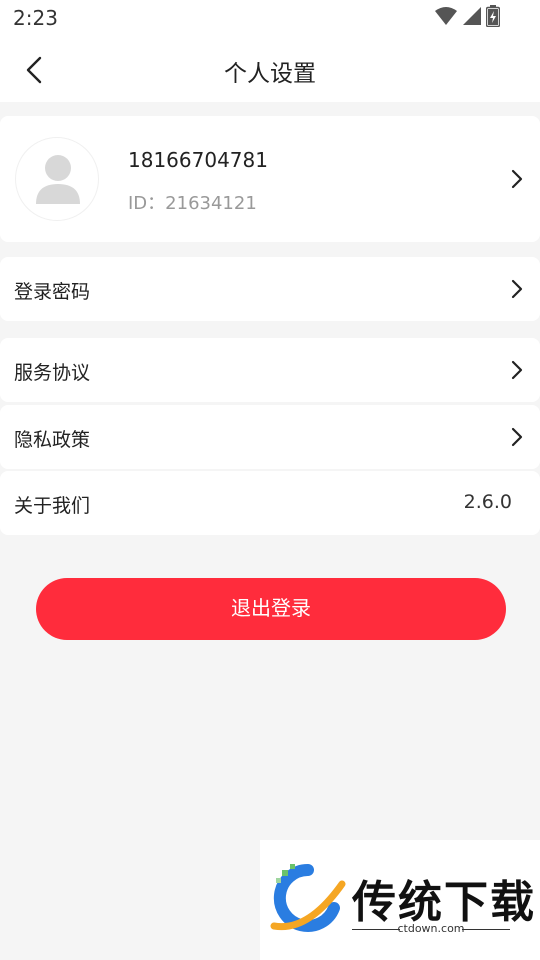 The height and width of the screenshot is (960, 540). I want to click on menu-item-label: 服务协议, so click(52, 373).